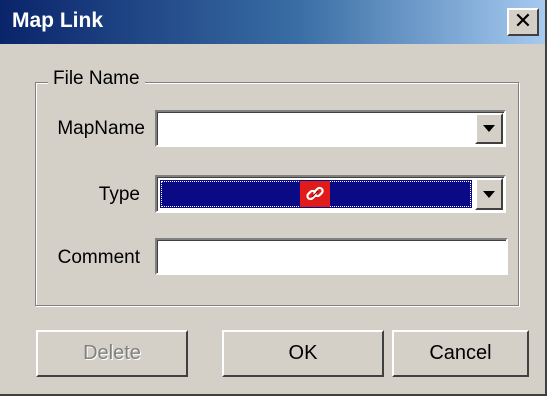 This screenshot has width=550, height=401. What do you see at coordinates (330, 128) in the screenshot?
I see `mapname-combobox` at bounding box center [330, 128].